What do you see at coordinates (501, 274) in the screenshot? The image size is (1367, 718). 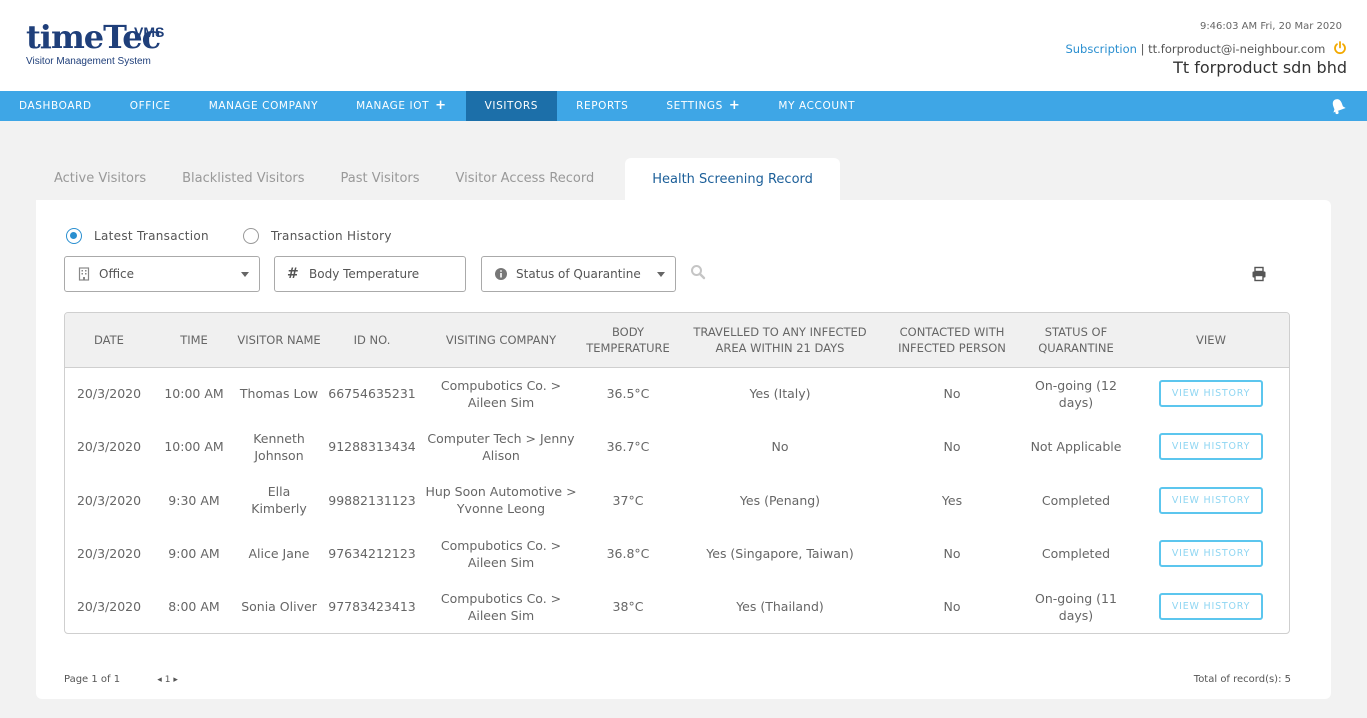 I see `info-icon` at bounding box center [501, 274].